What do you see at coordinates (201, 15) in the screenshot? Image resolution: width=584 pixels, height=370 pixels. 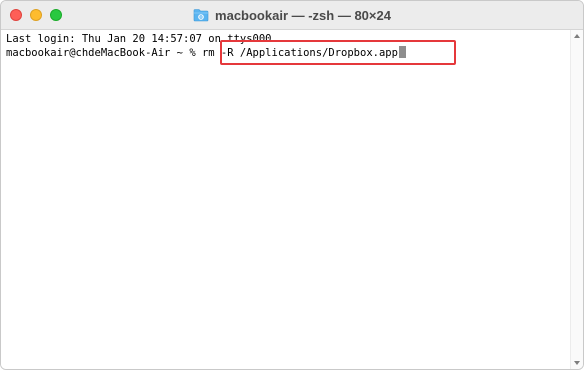 I see `folder-icon` at bounding box center [201, 15].